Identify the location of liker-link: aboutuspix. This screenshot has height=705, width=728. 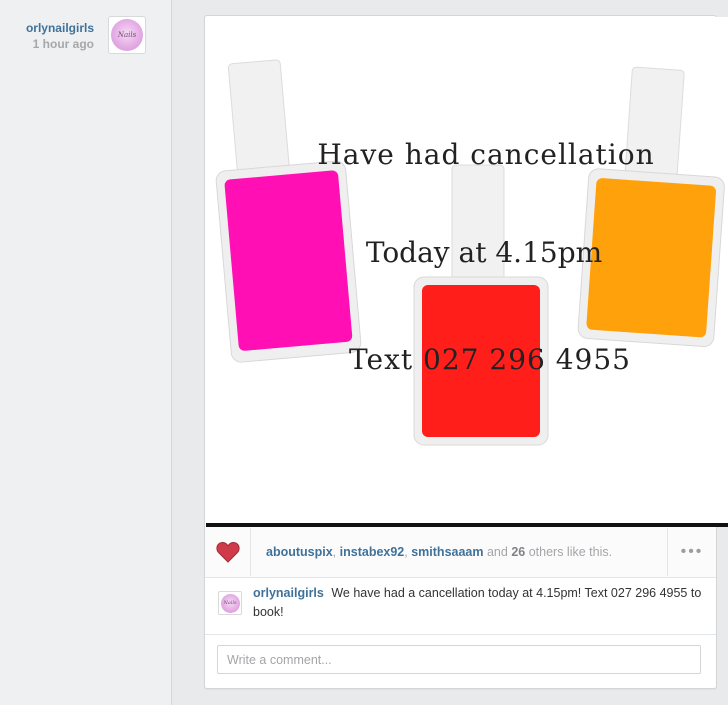
(299, 552).